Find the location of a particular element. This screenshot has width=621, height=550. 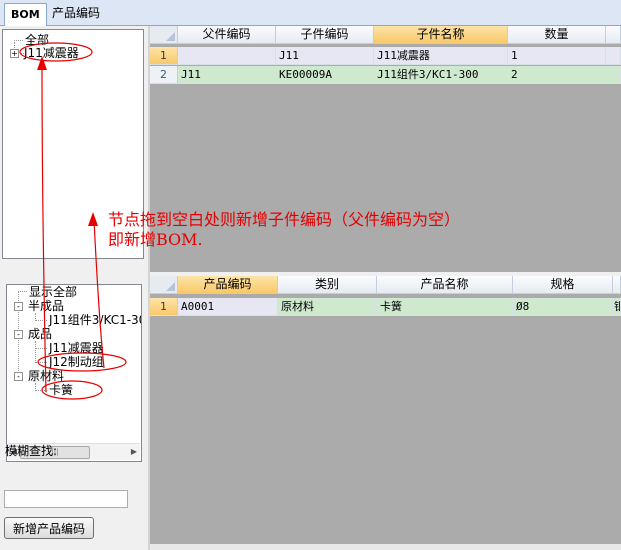

annotation-line-1: 节点拖到空白处则新增子件编码（父件编码为空） is located at coordinates (284, 219).